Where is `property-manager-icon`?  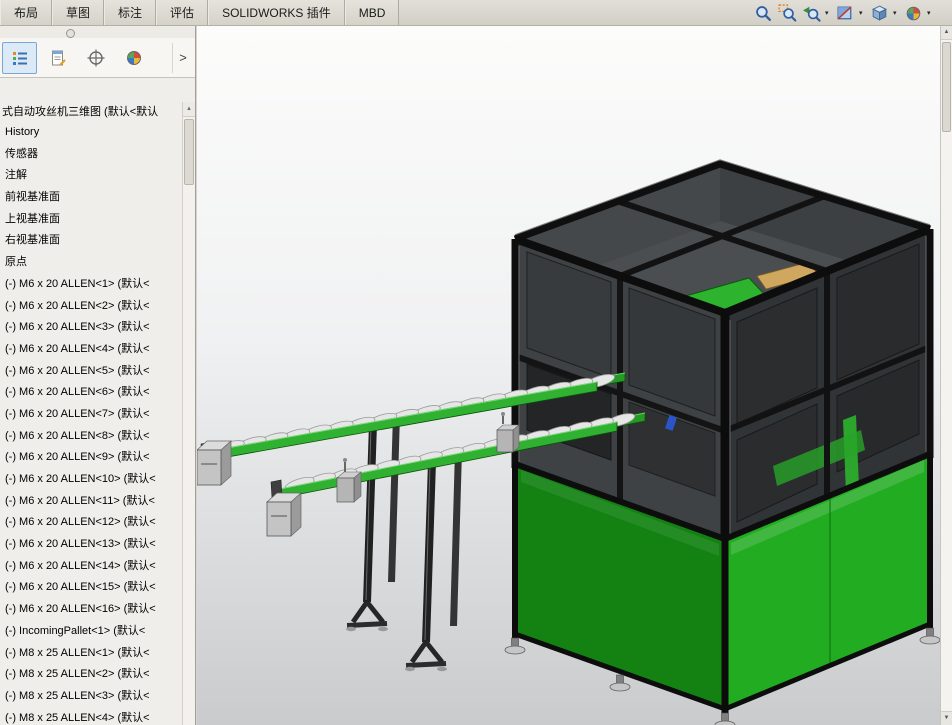
property-manager-icon is located at coordinates (58, 58).